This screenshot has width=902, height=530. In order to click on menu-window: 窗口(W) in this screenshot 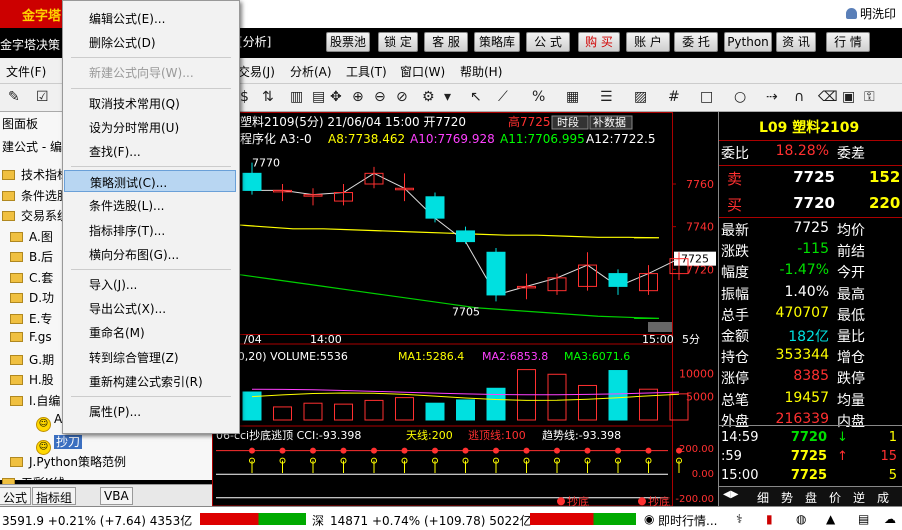, I will do `click(422, 71)`.